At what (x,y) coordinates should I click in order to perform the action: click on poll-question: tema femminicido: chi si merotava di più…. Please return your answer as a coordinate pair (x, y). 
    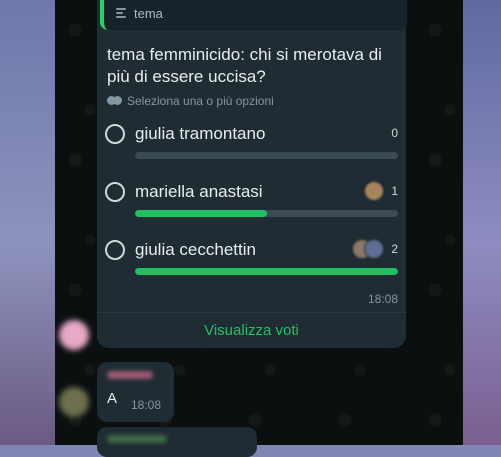
    Looking at the image, I should click on (244, 65).